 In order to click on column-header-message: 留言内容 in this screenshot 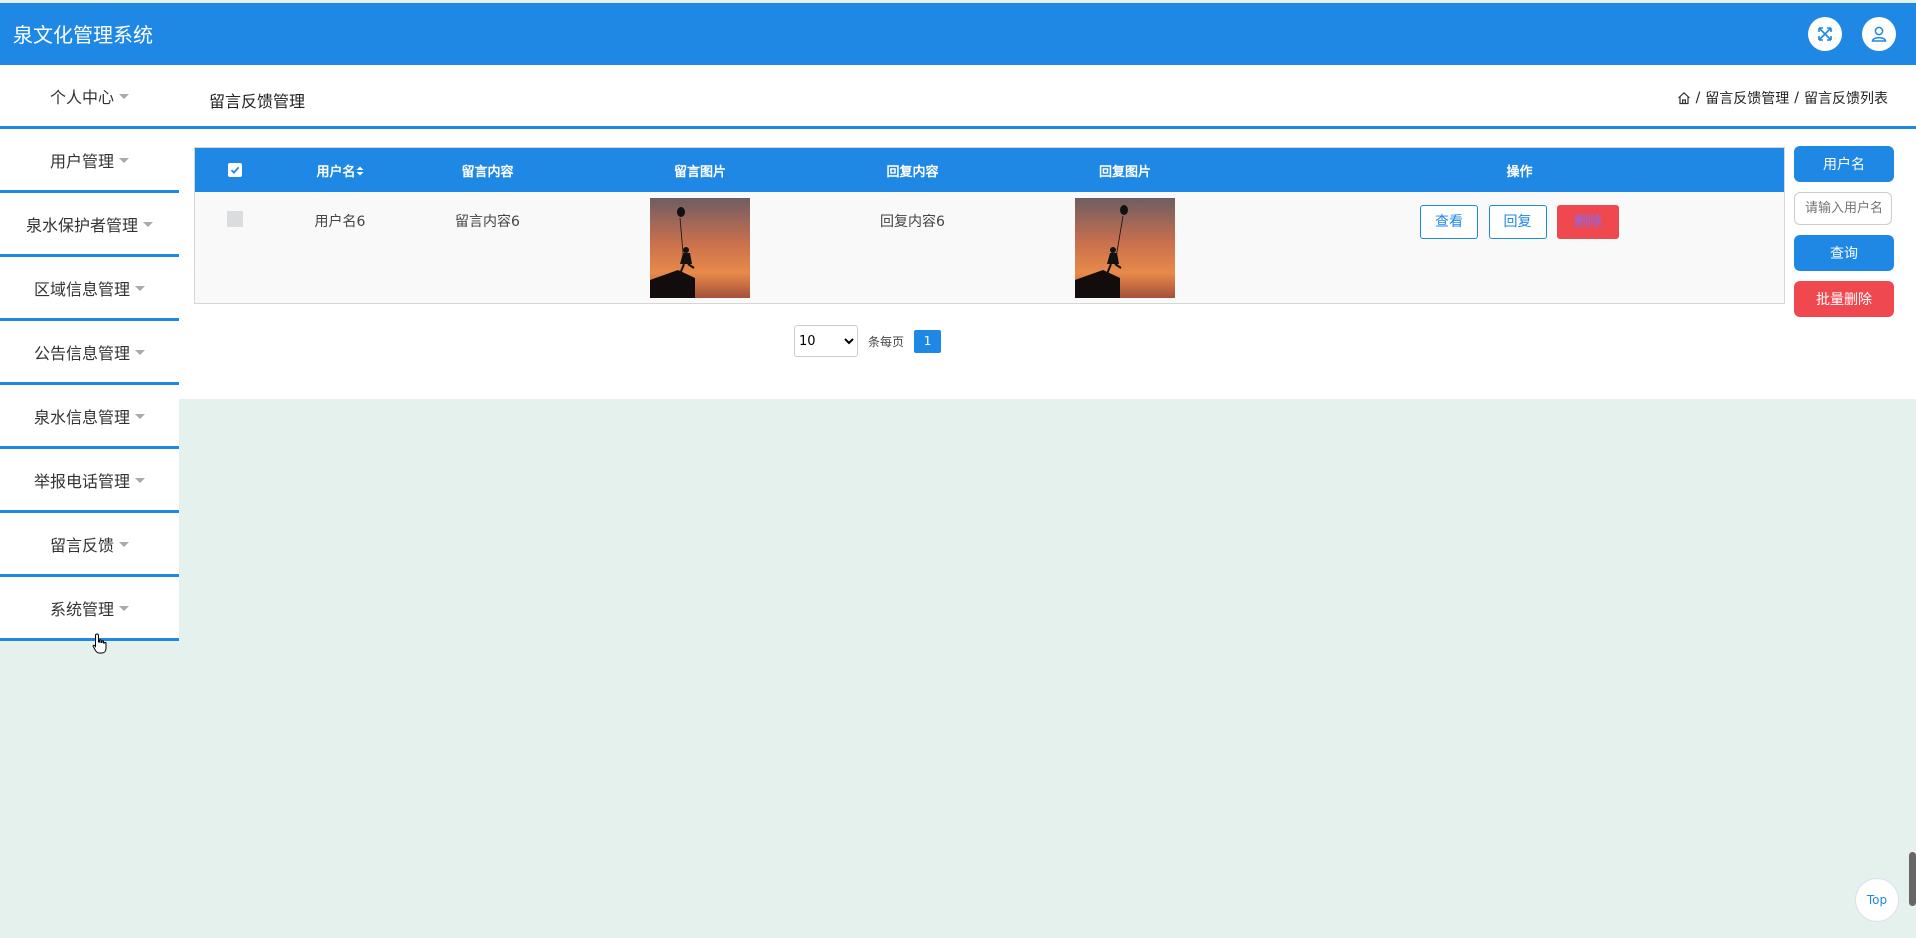, I will do `click(487, 172)`.